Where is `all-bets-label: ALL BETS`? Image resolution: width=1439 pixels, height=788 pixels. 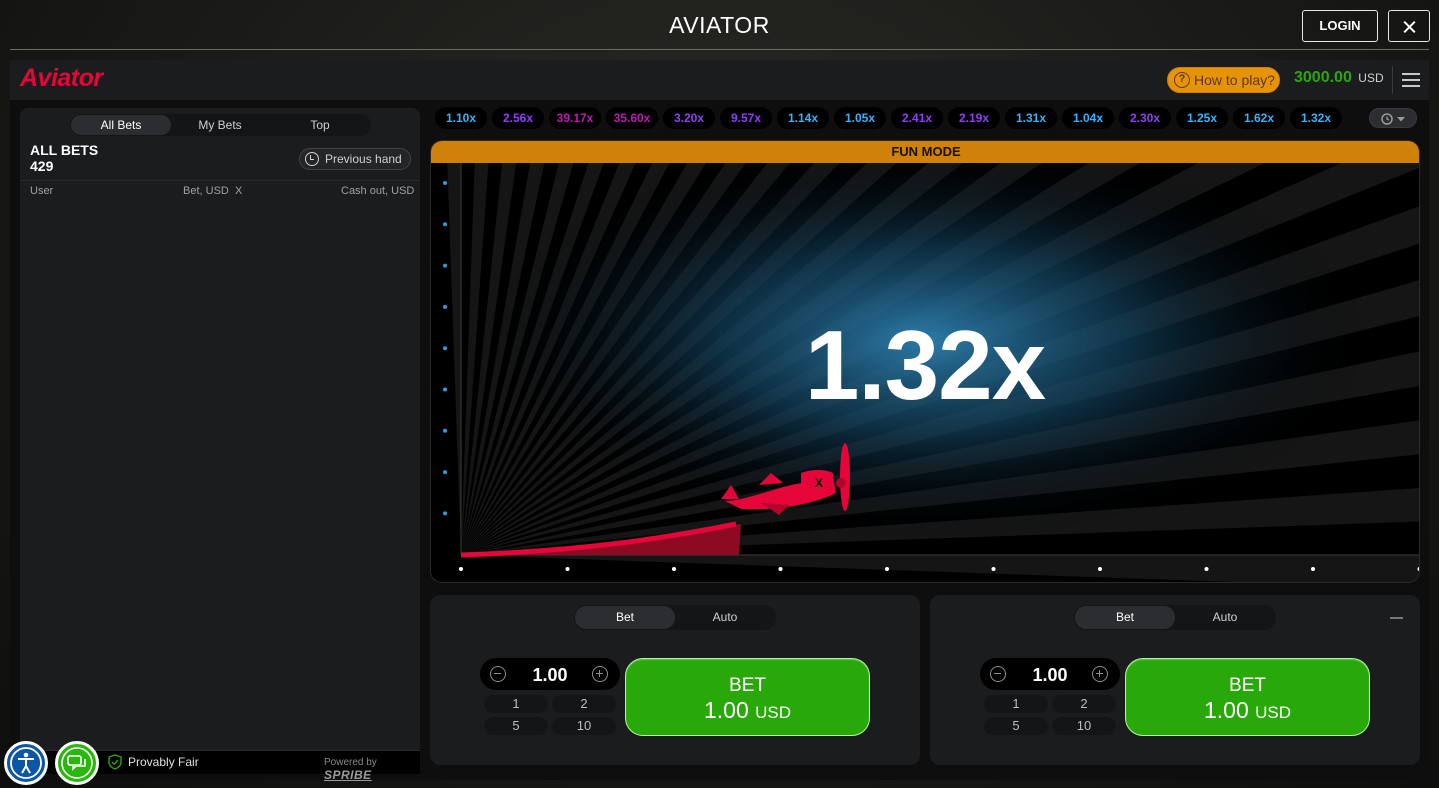 all-bets-label: ALL BETS is located at coordinates (64, 150).